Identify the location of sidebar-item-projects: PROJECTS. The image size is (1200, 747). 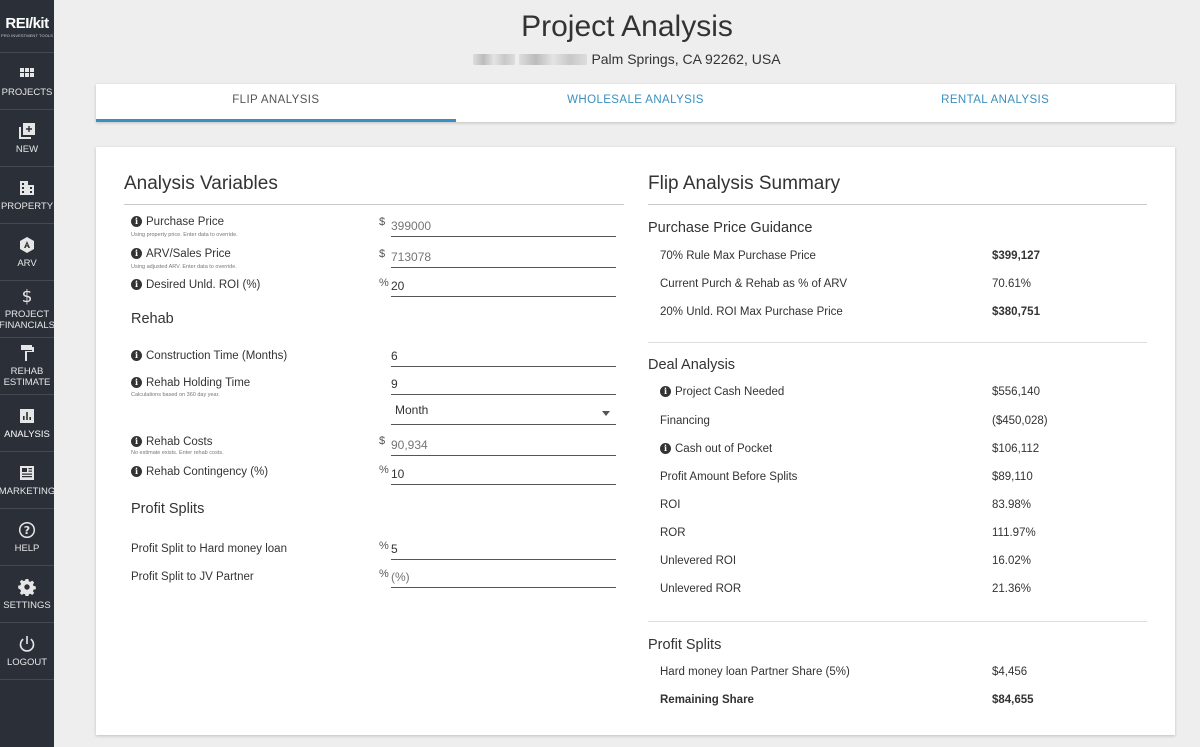
(27, 81).